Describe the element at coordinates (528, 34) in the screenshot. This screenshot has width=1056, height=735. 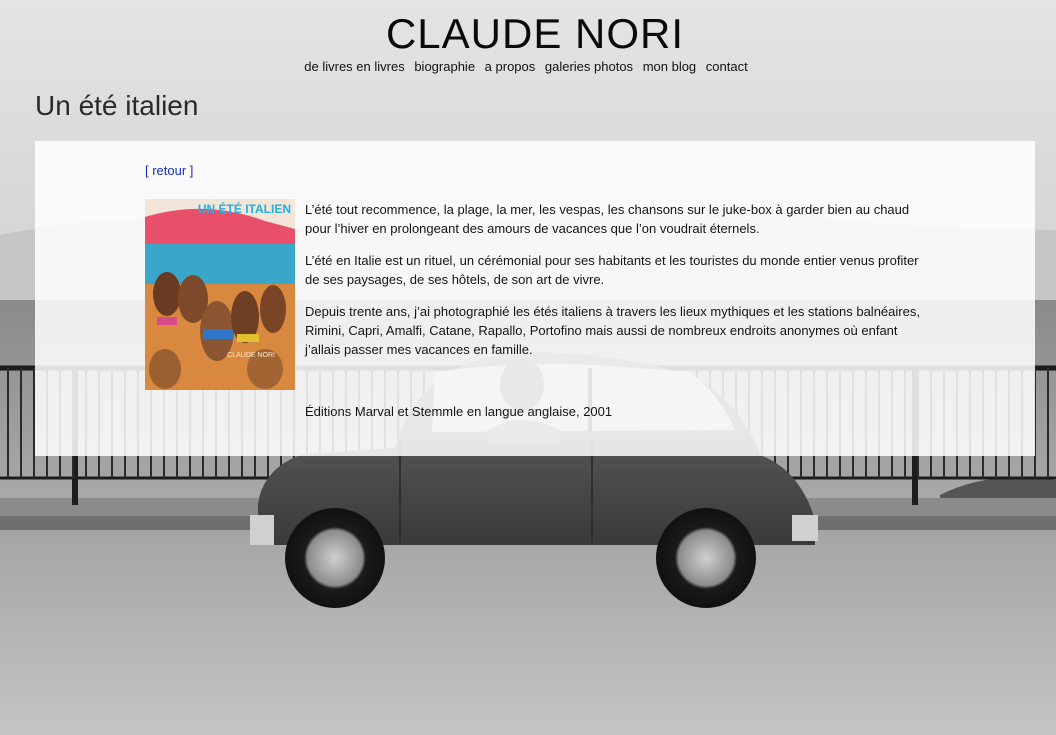
I see `site-title: CLAUDE NORI` at that location.